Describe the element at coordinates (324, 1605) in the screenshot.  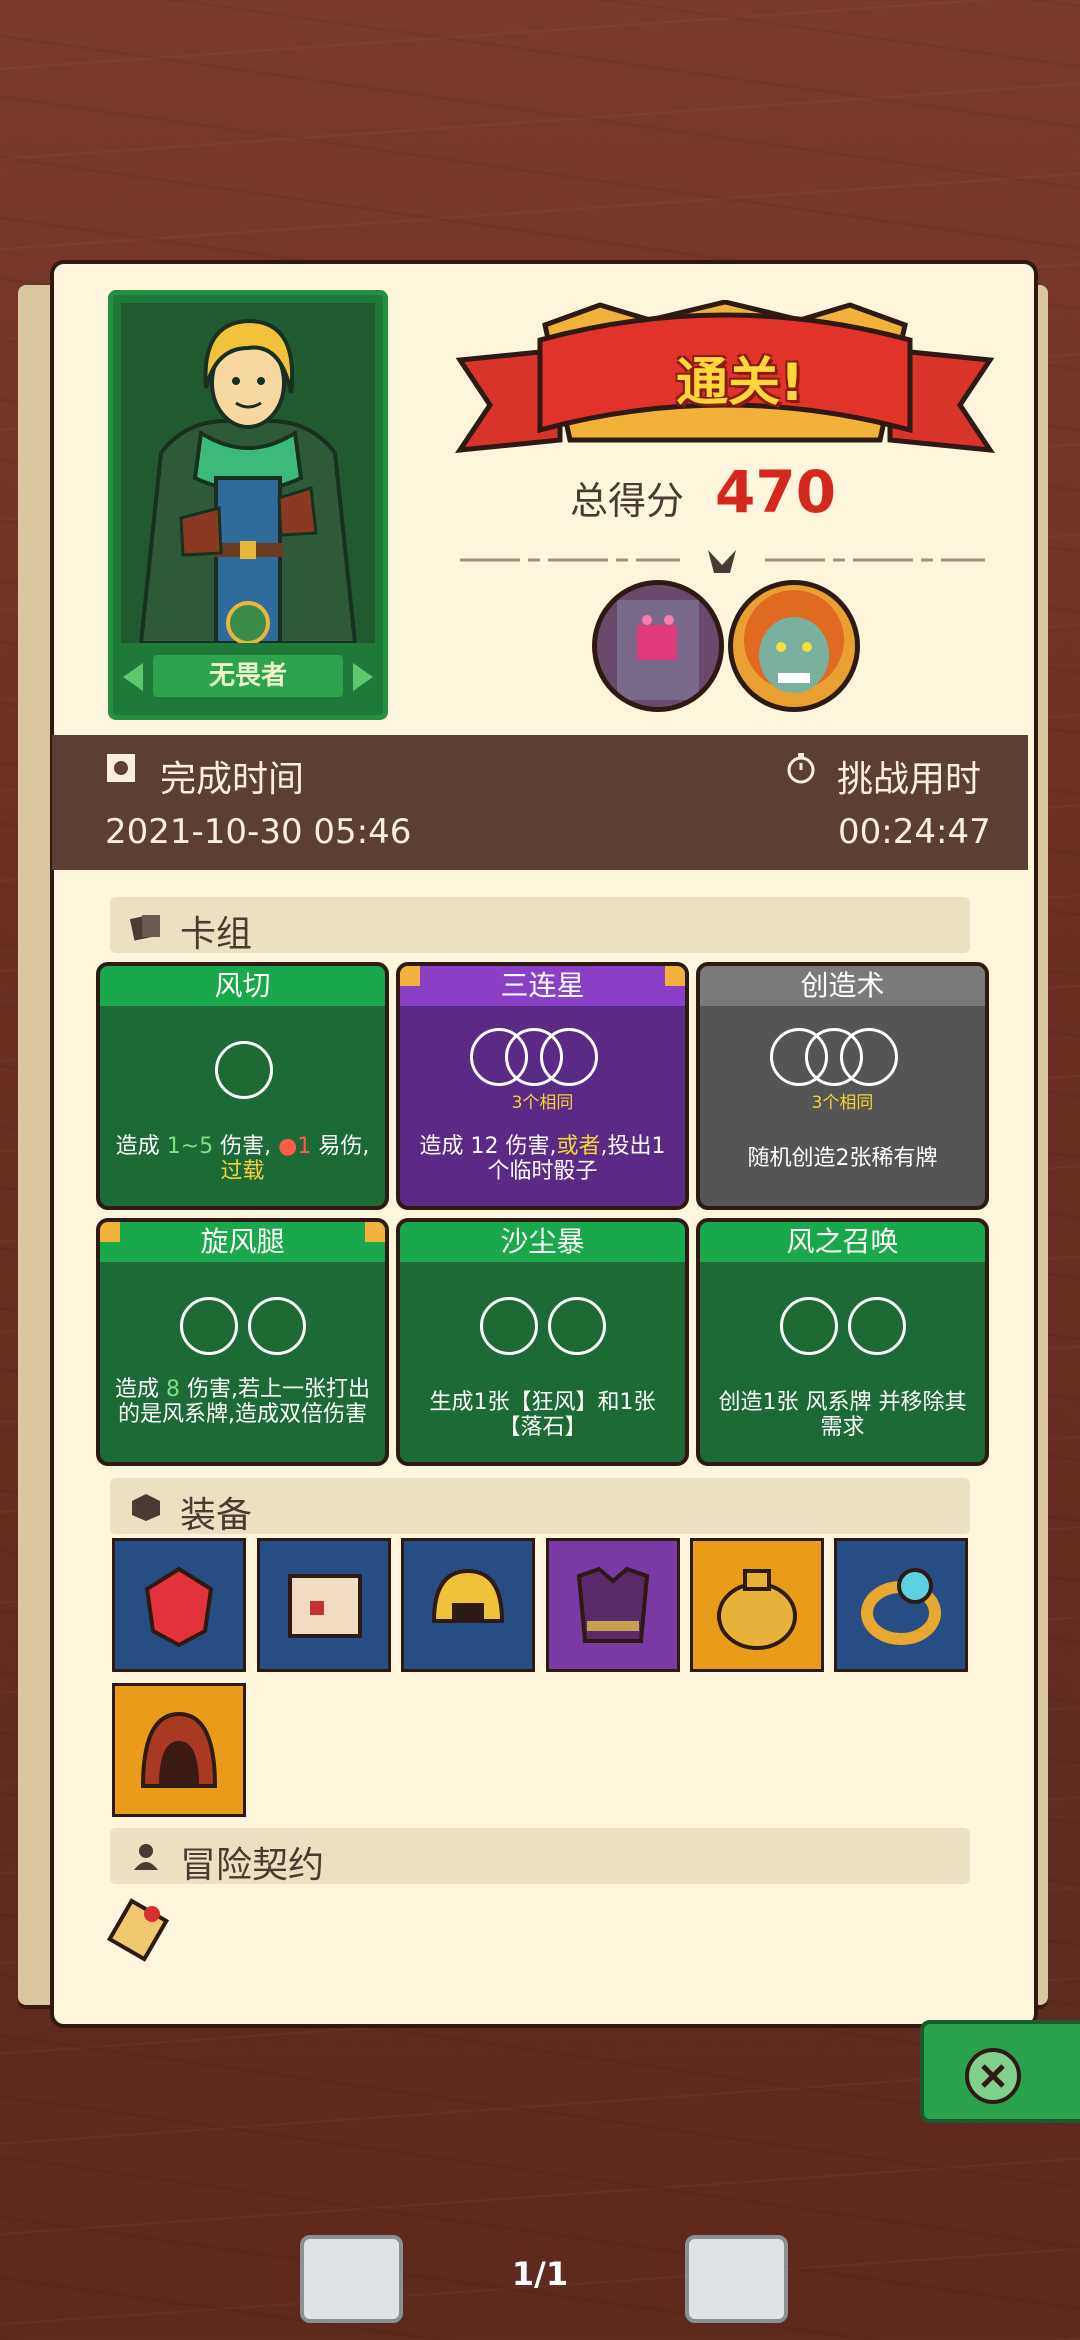
I see `scroll-icon` at that location.